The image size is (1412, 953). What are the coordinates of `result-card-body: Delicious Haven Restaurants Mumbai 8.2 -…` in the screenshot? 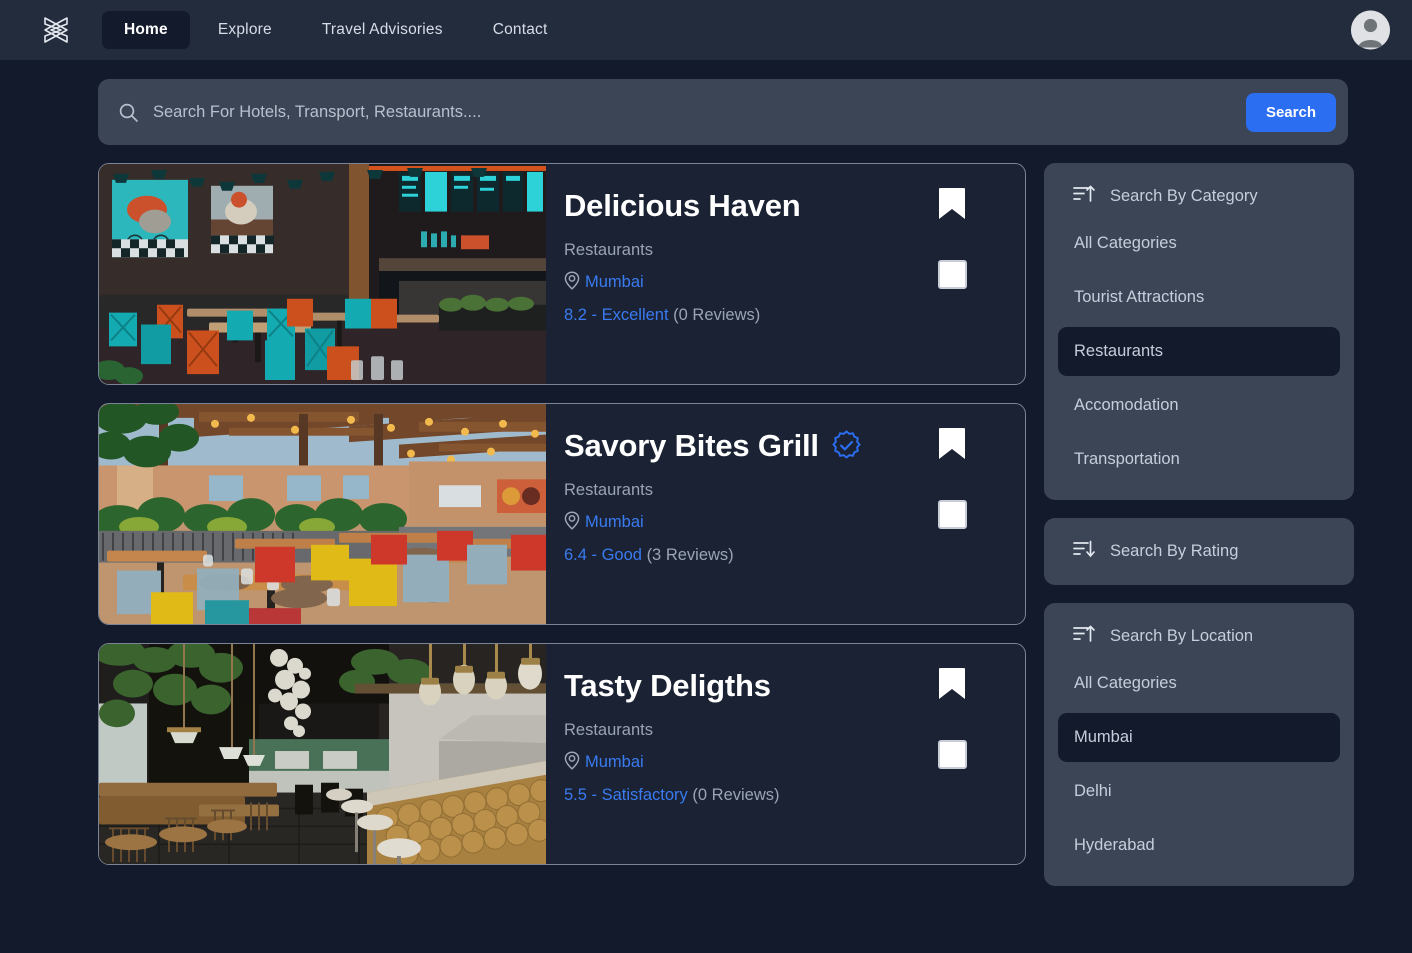 It's located at (785, 274).